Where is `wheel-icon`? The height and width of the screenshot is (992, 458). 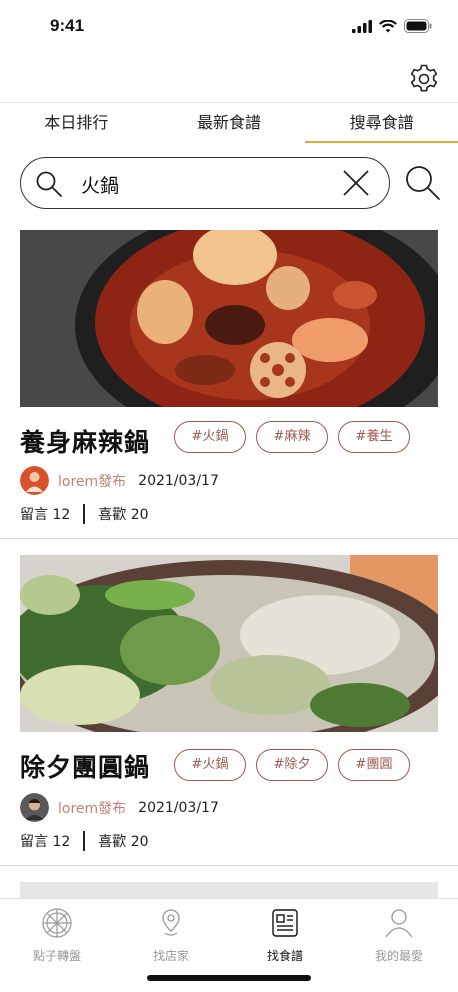 wheel-icon is located at coordinates (57, 923).